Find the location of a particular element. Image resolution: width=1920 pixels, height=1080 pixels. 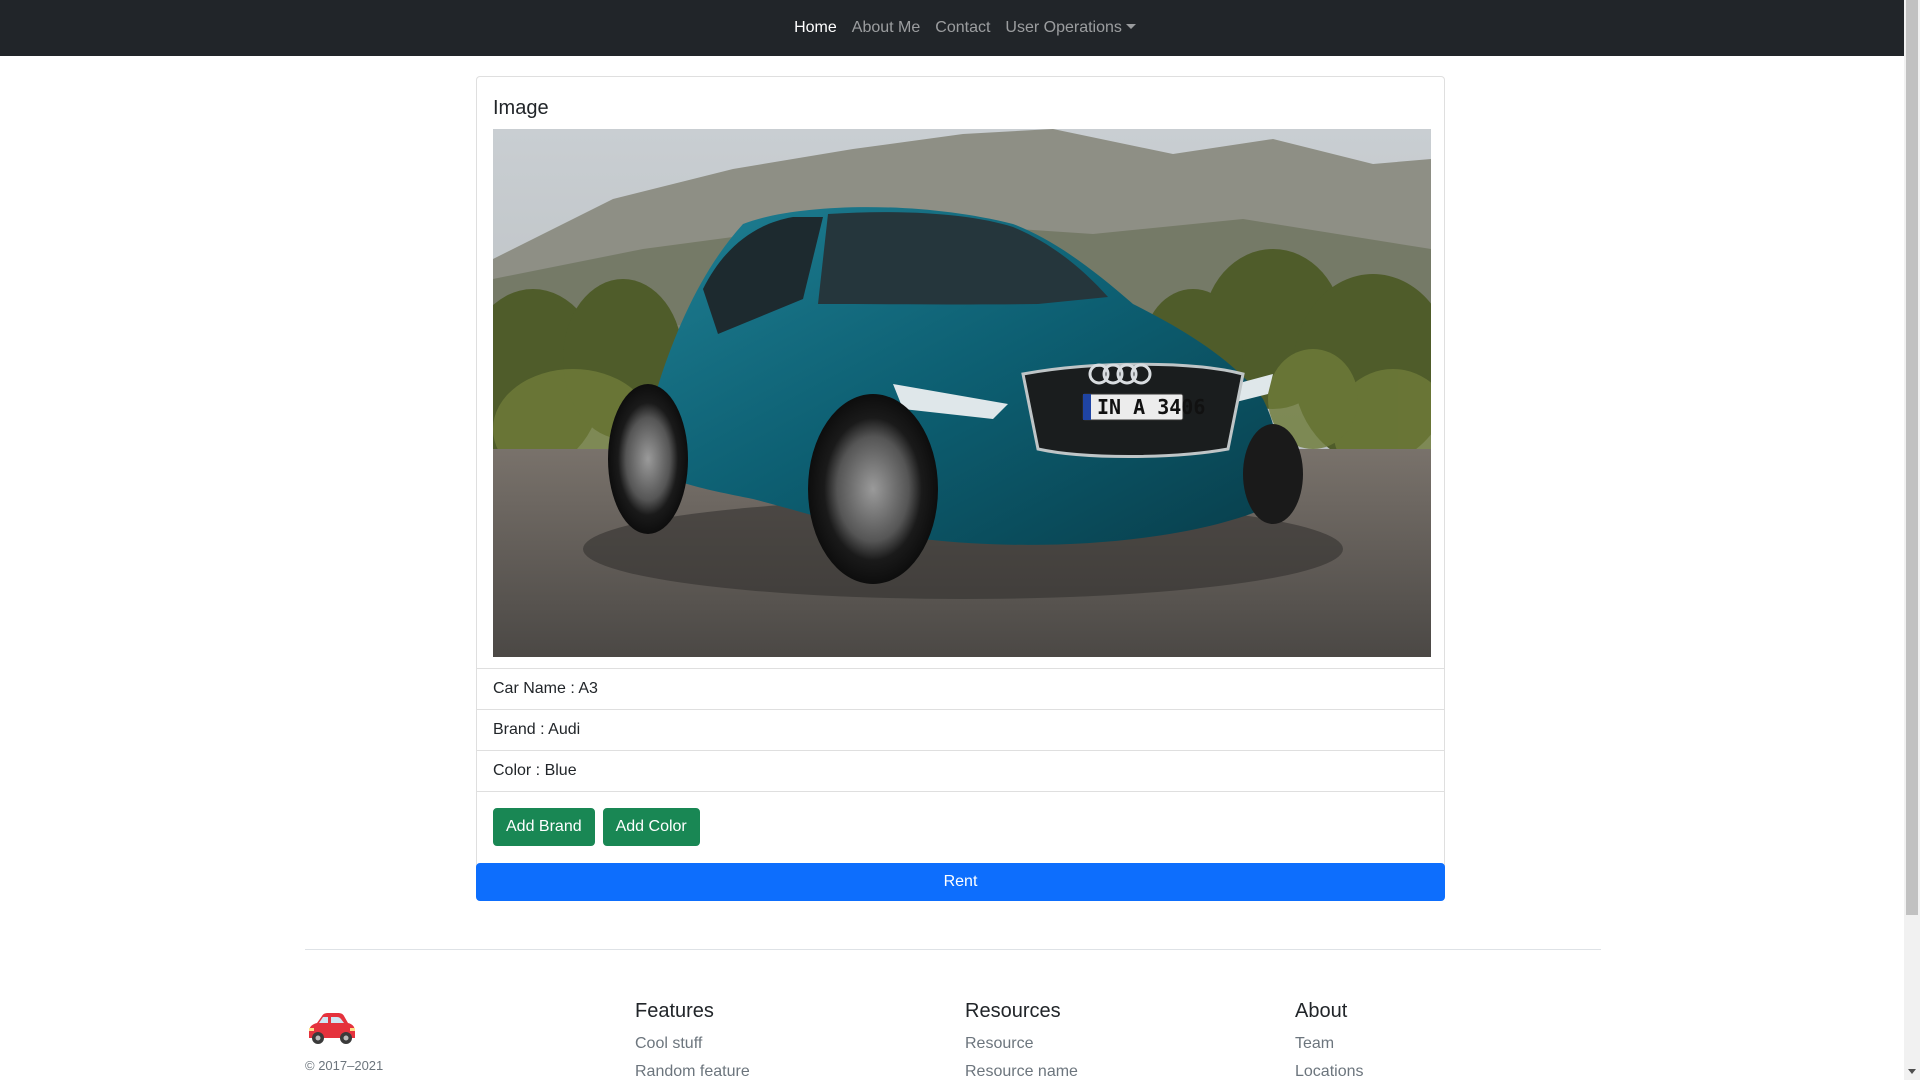

footer-col-features: Features Cool stuff Random feature is located at coordinates (692, 1040).